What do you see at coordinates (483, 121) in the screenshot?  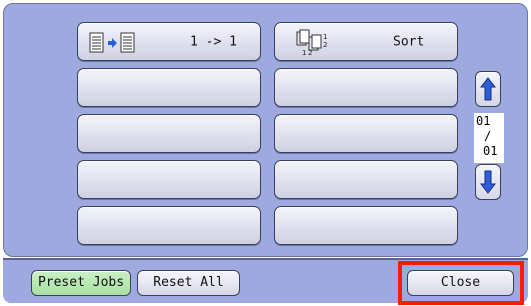 I see `page-current: 01` at bounding box center [483, 121].